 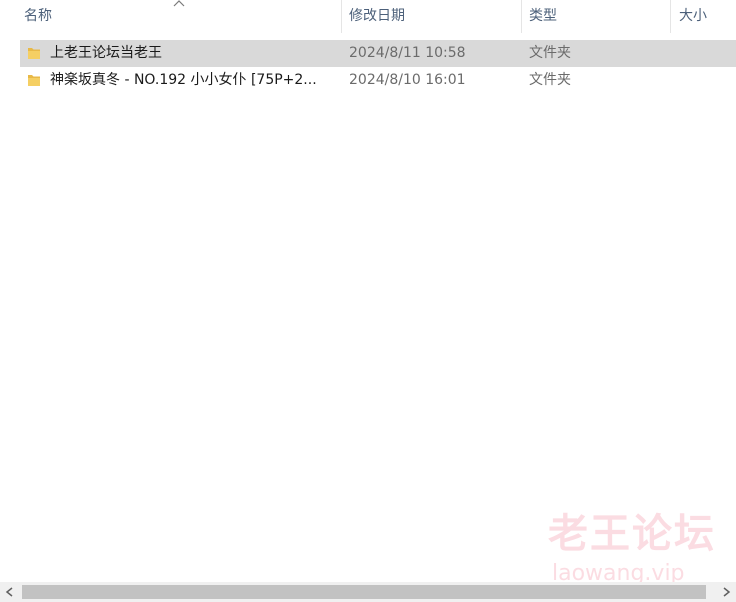 I want to click on chevron-right-icon, so click(x=726, y=592).